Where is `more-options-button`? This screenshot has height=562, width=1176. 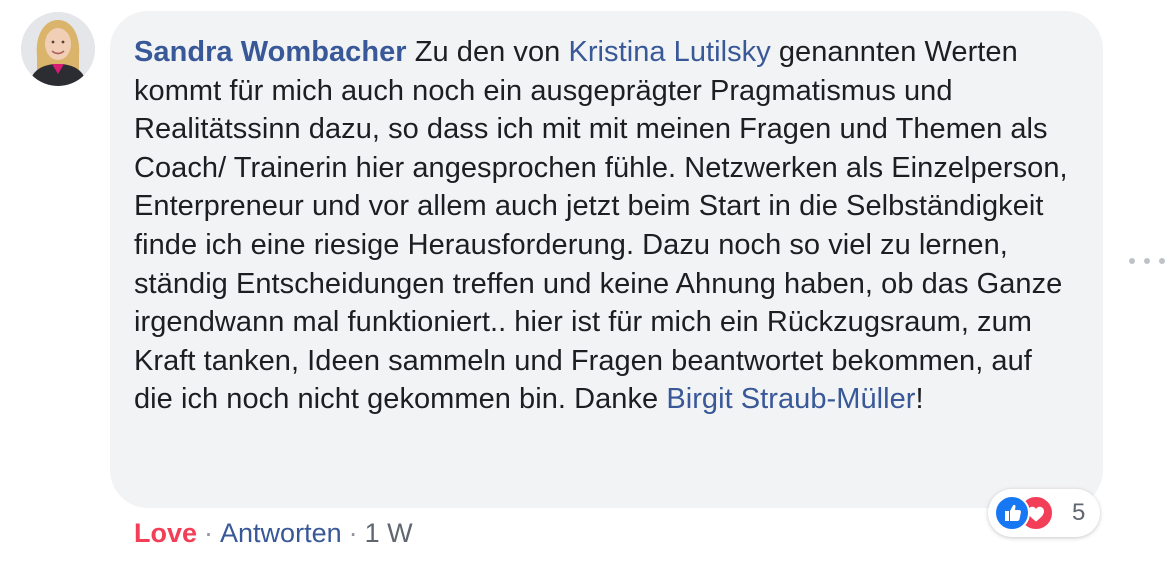 more-options-button is located at coordinates (1147, 261).